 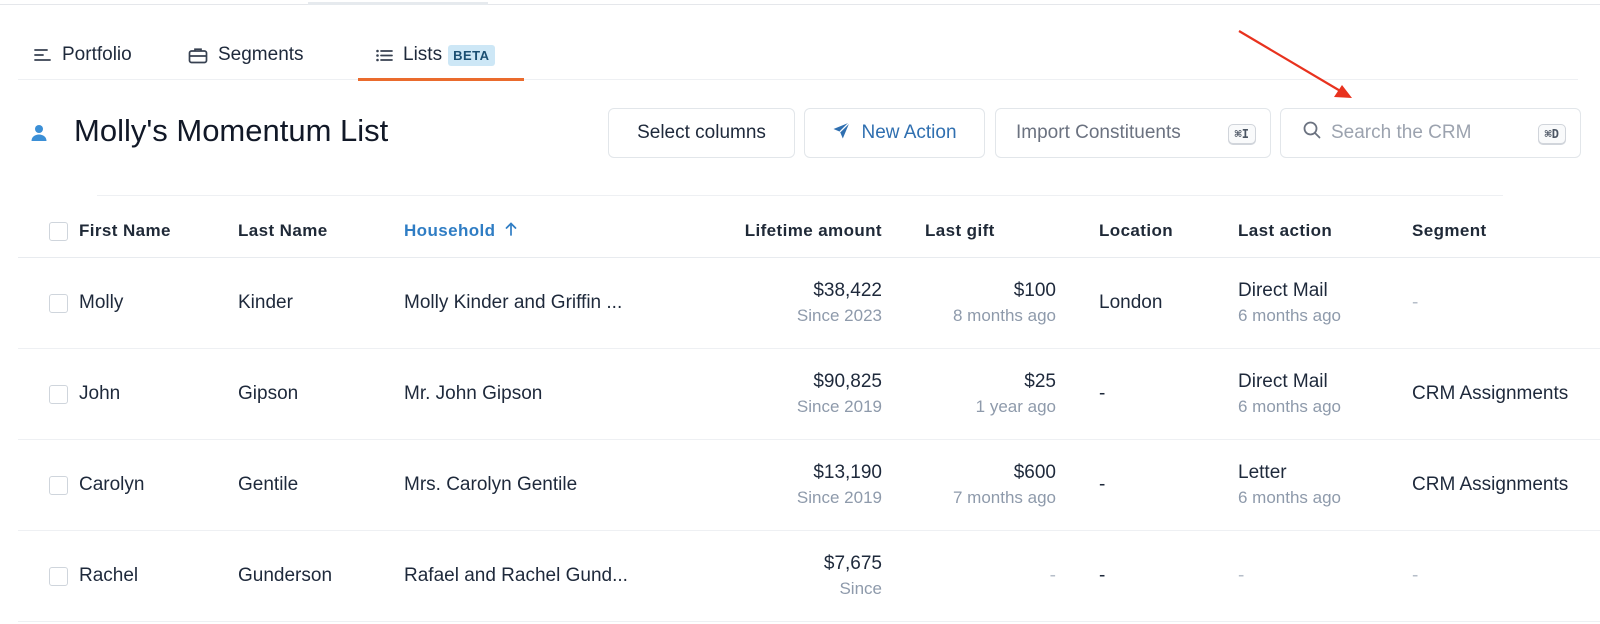 I want to click on header-divider, so click(x=800, y=195).